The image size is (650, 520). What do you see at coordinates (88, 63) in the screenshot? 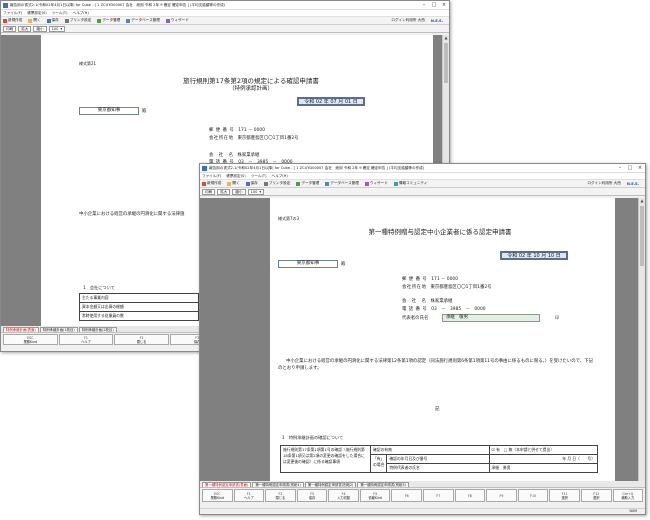
I see `form-number: 様式第21` at bounding box center [88, 63].